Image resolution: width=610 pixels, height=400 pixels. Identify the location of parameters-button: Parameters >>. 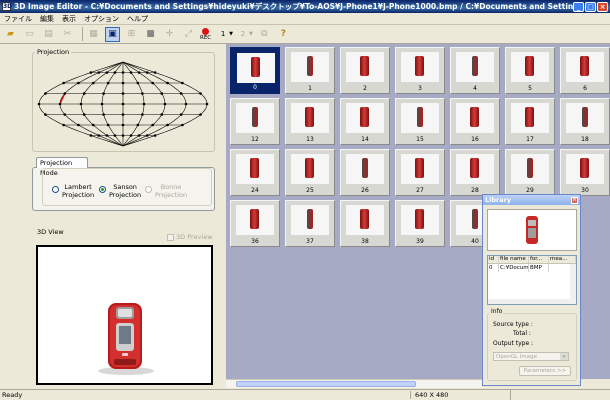
(545, 371).